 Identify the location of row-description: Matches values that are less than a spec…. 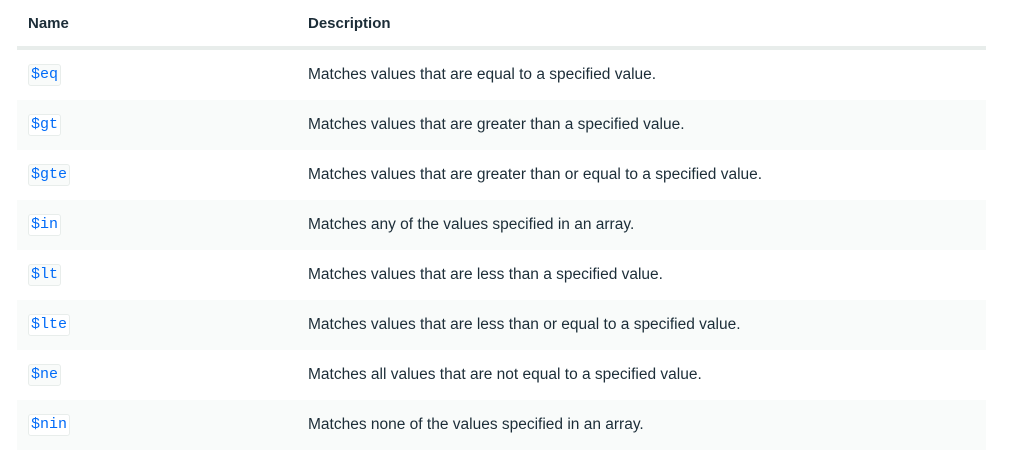
(485, 274).